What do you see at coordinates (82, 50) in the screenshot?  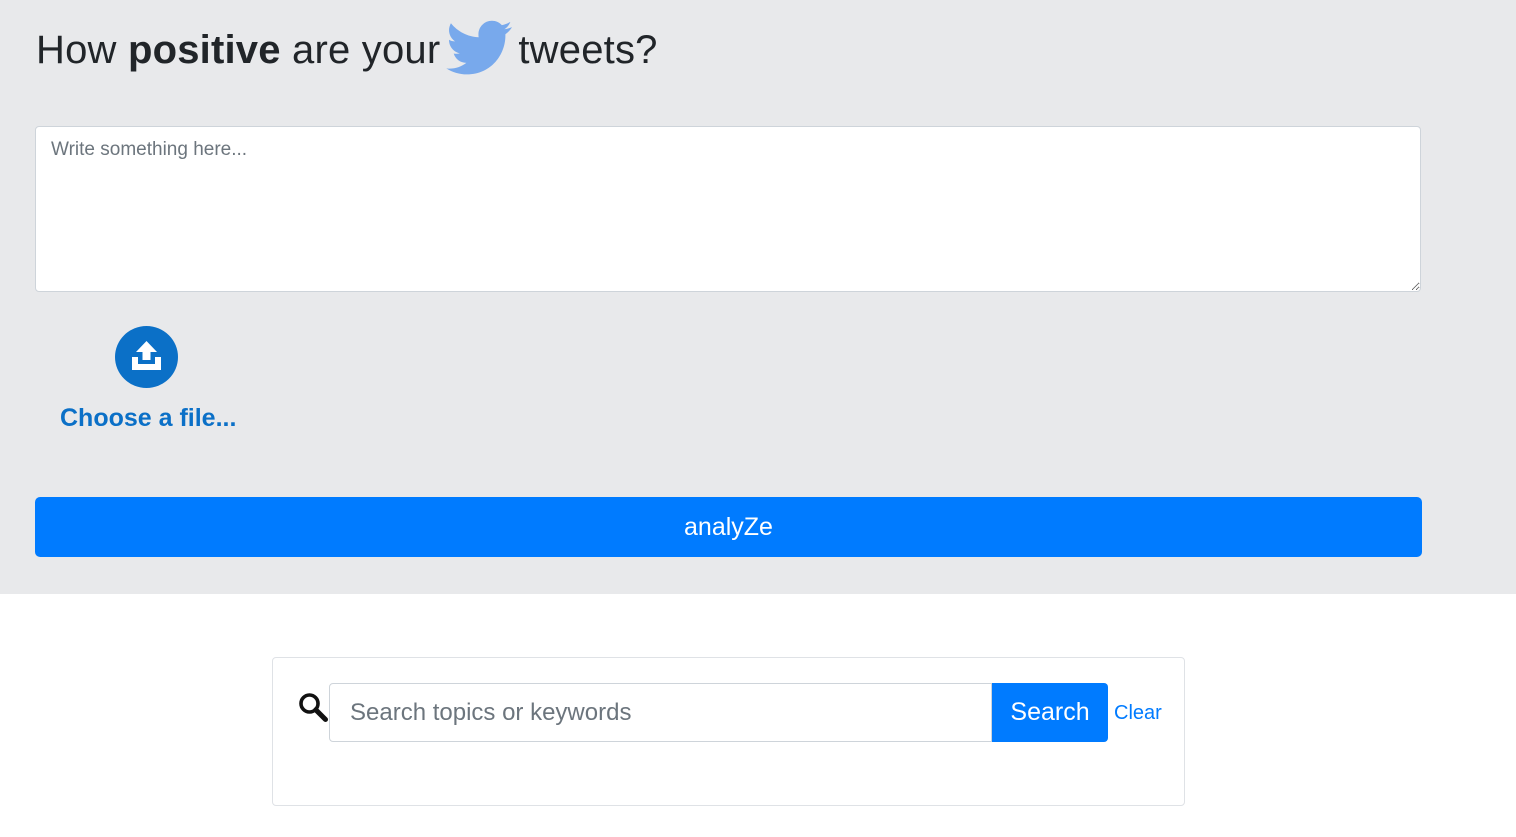 I see `title-prefix: How` at bounding box center [82, 50].